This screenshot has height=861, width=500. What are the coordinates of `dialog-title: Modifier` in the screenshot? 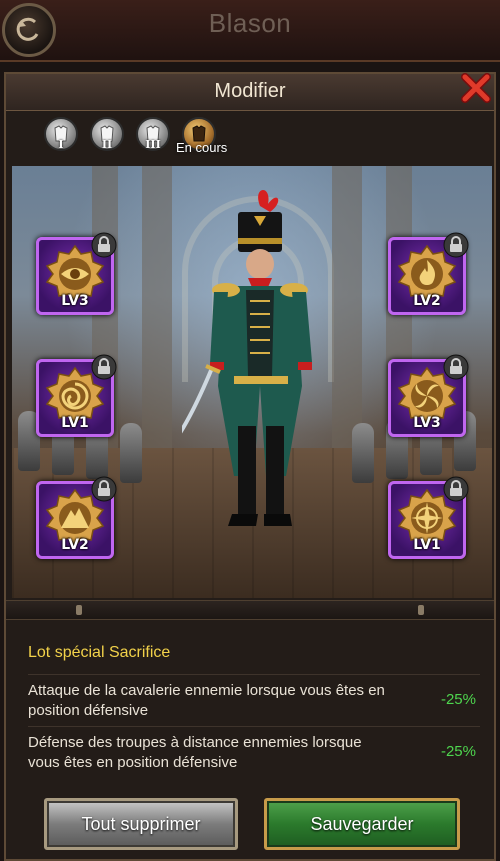 It's located at (250, 91).